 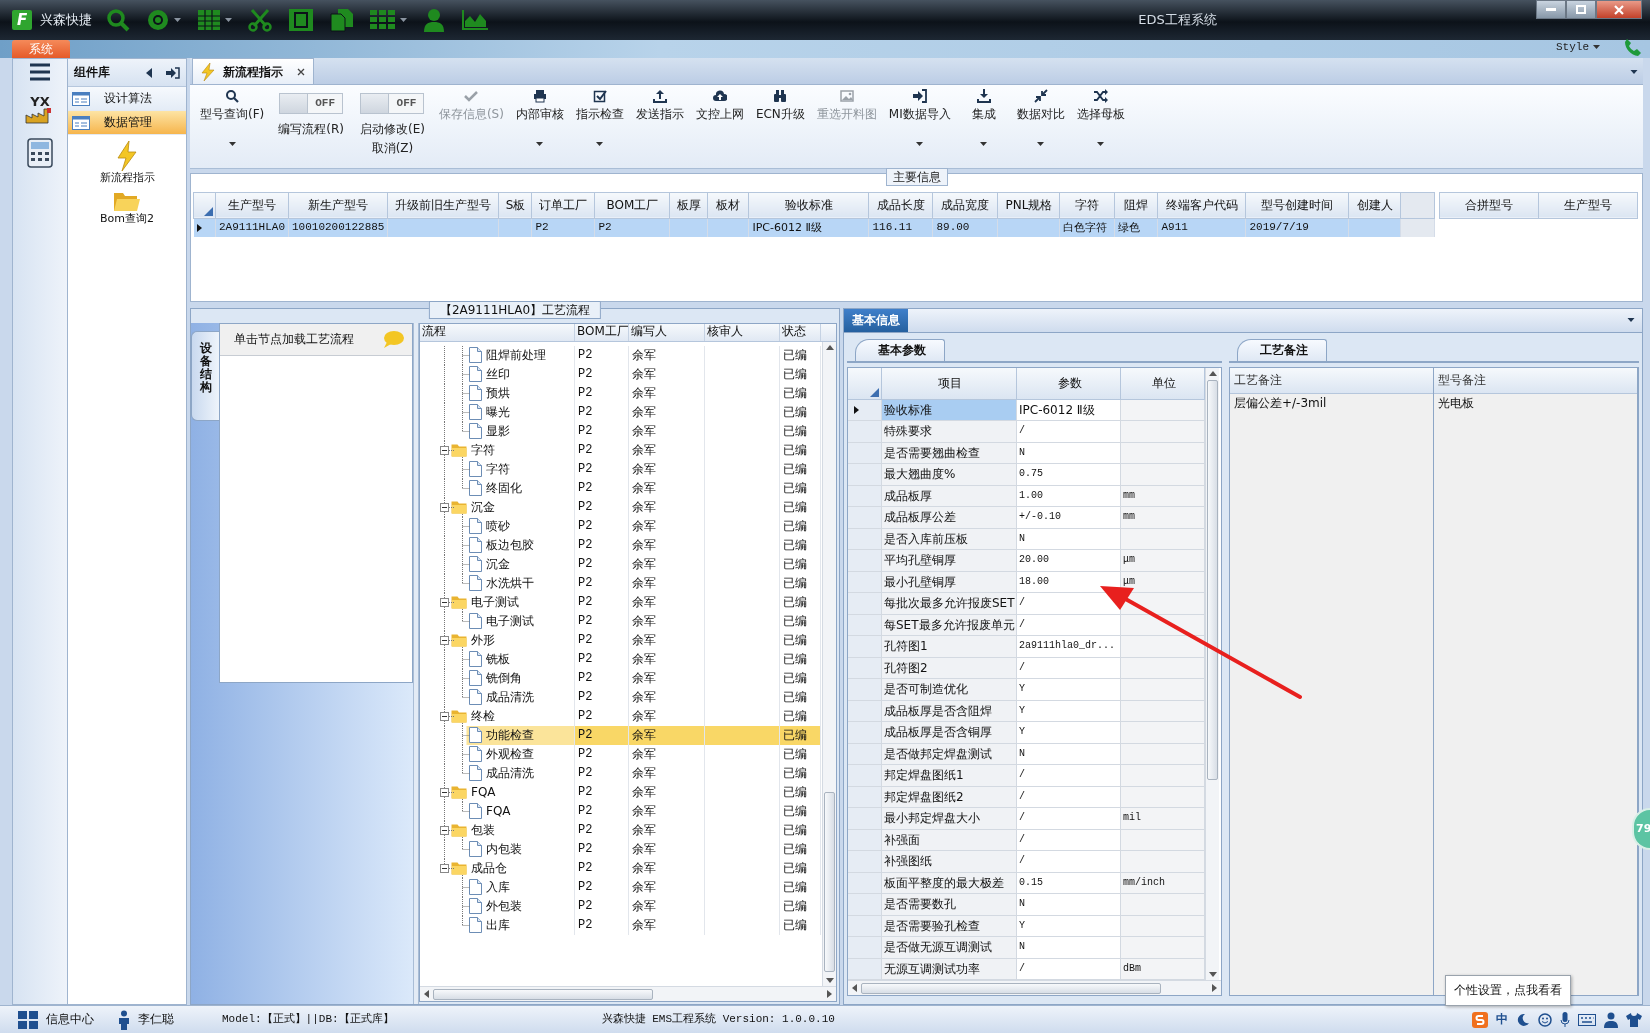 I want to click on tree-node: 外观检查, so click(x=497, y=754).